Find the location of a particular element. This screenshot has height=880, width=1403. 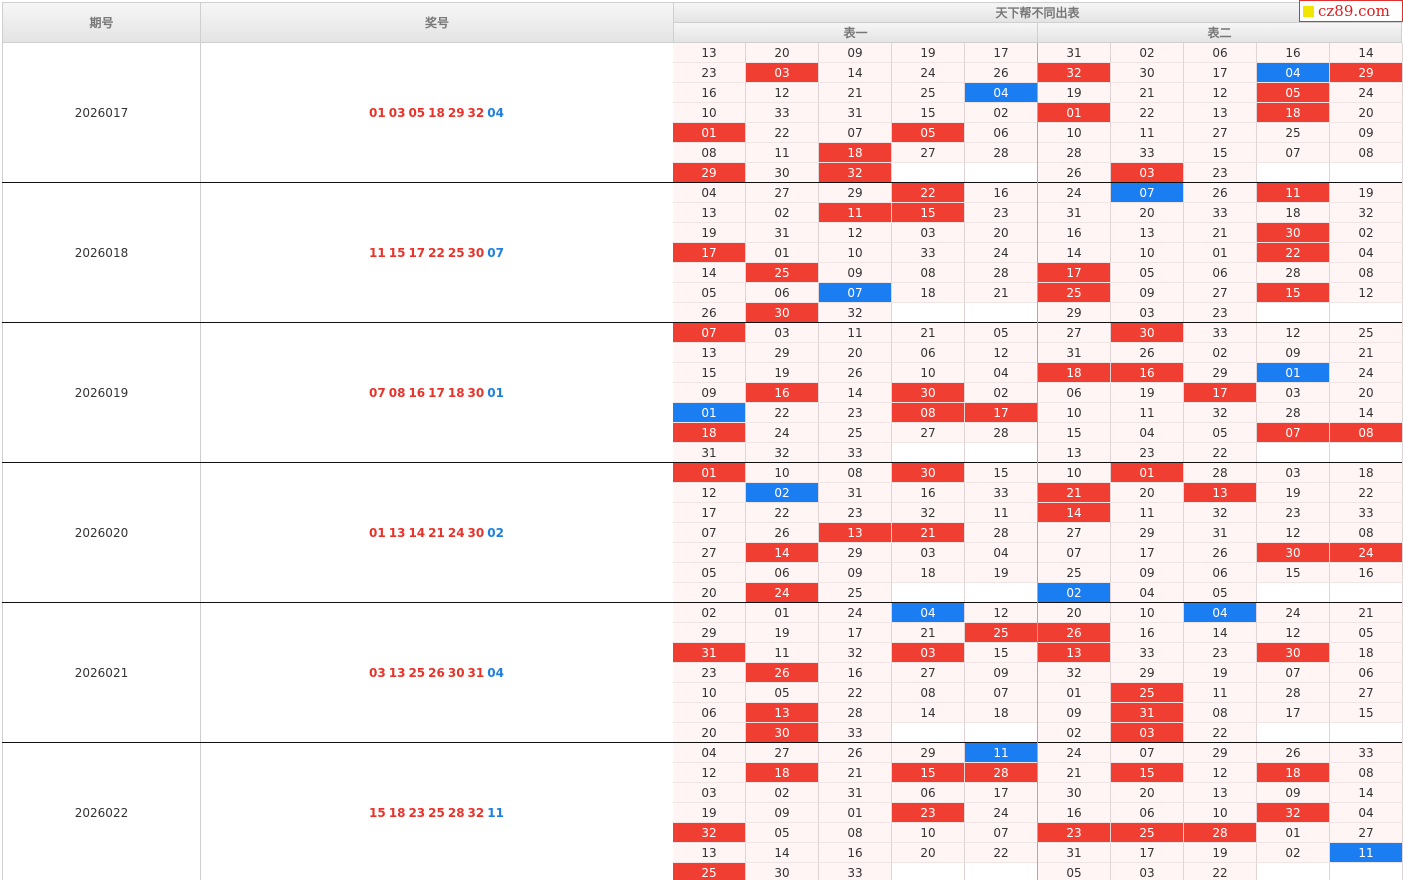

table1-cell: 25 is located at coordinates (709, 871).